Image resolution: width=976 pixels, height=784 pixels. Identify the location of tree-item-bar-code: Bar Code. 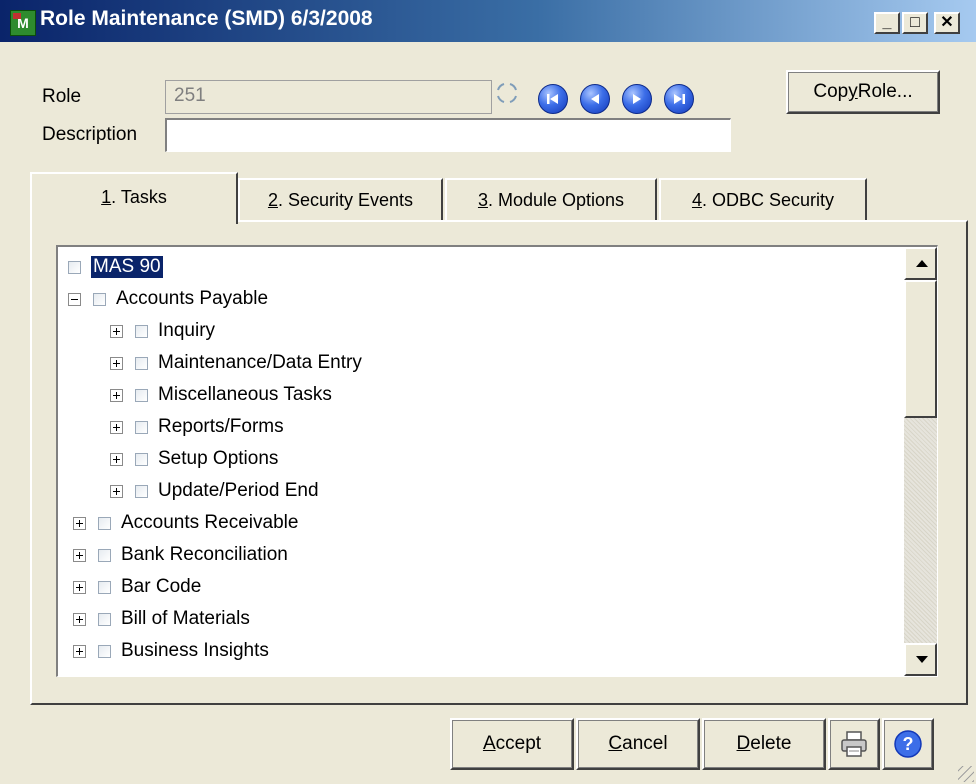
(137, 587).